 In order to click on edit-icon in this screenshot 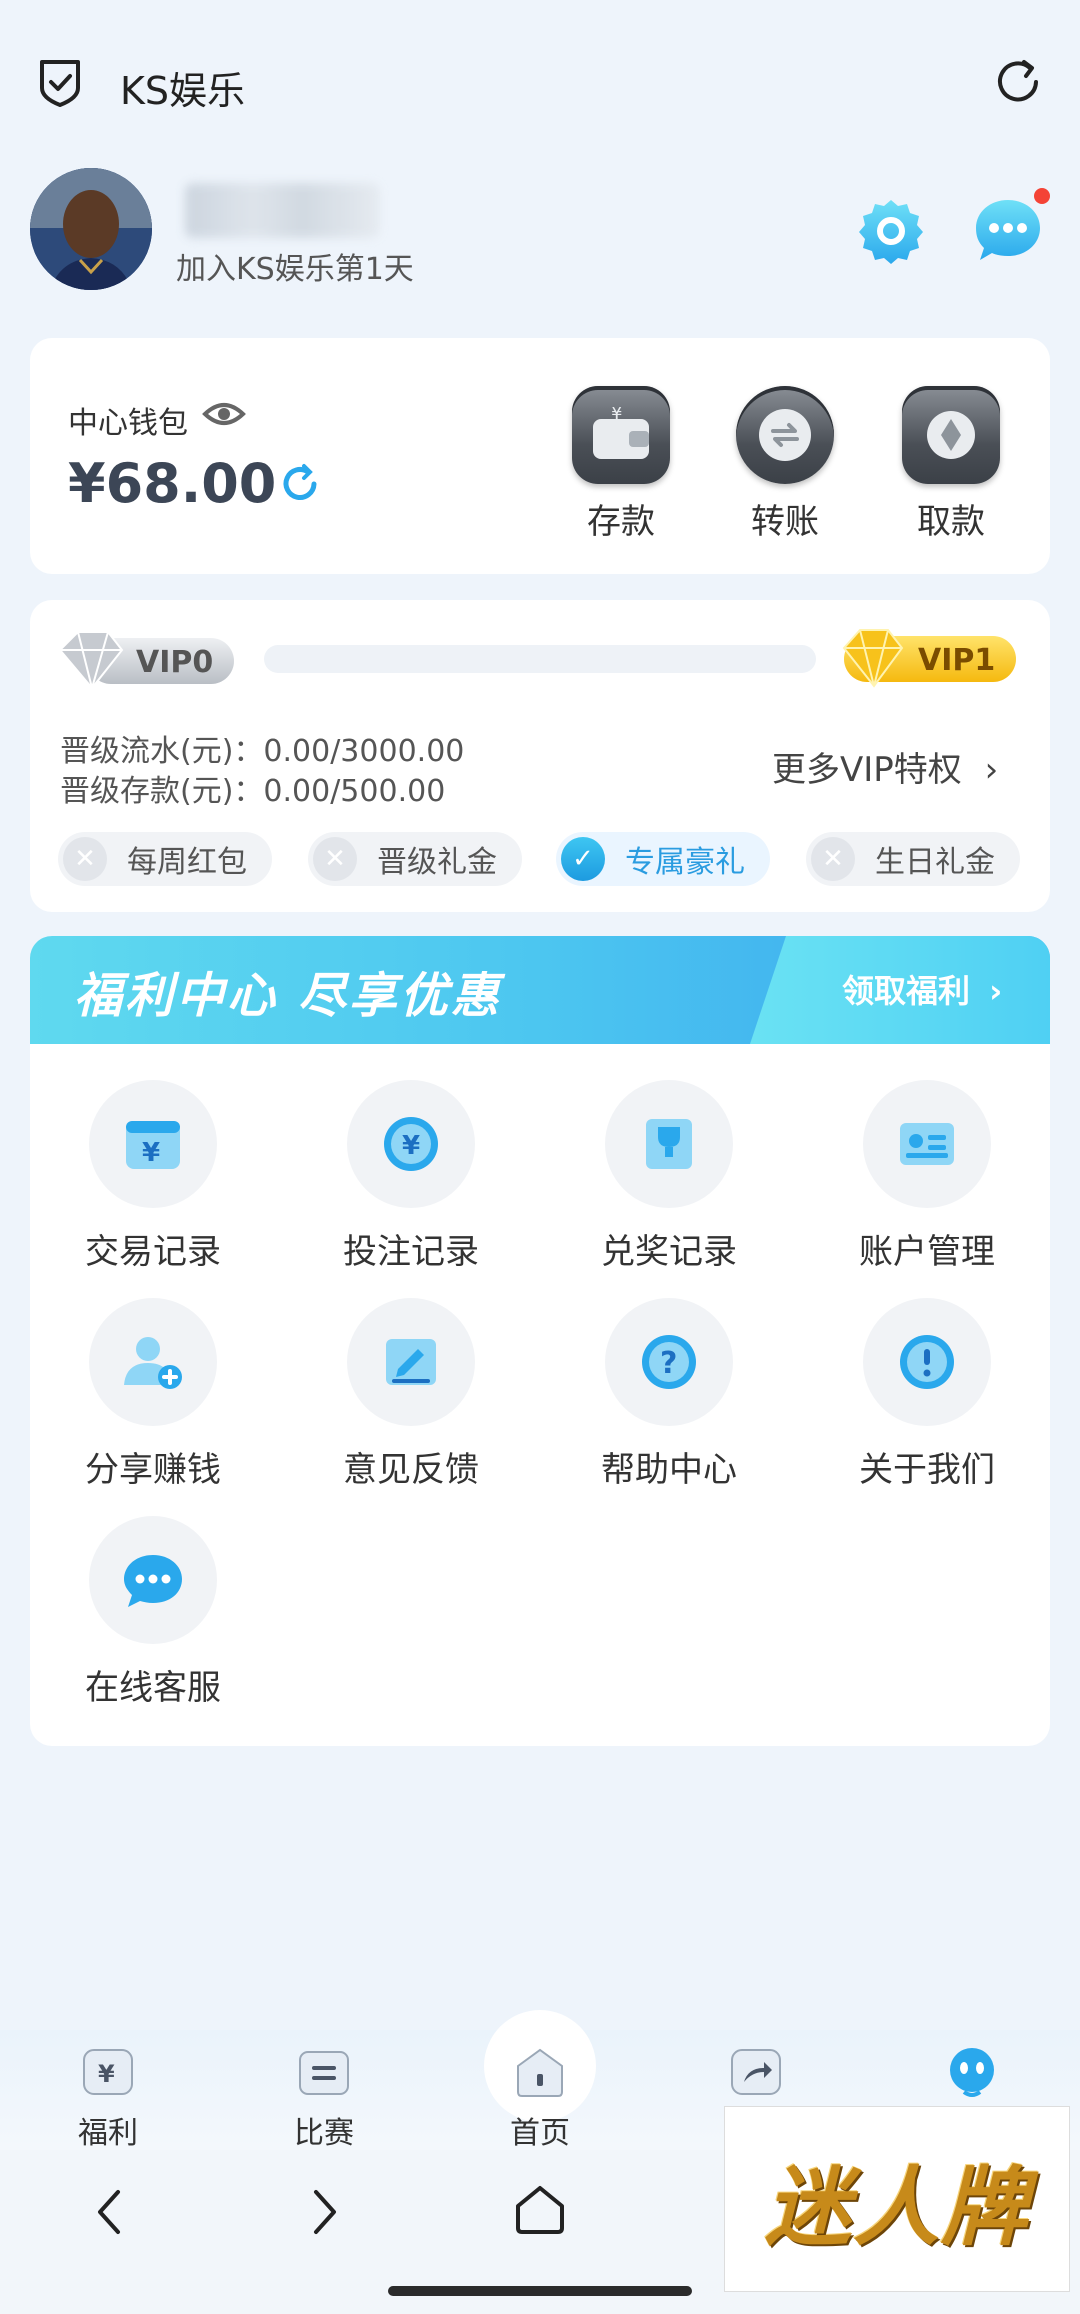, I will do `click(411, 1362)`.